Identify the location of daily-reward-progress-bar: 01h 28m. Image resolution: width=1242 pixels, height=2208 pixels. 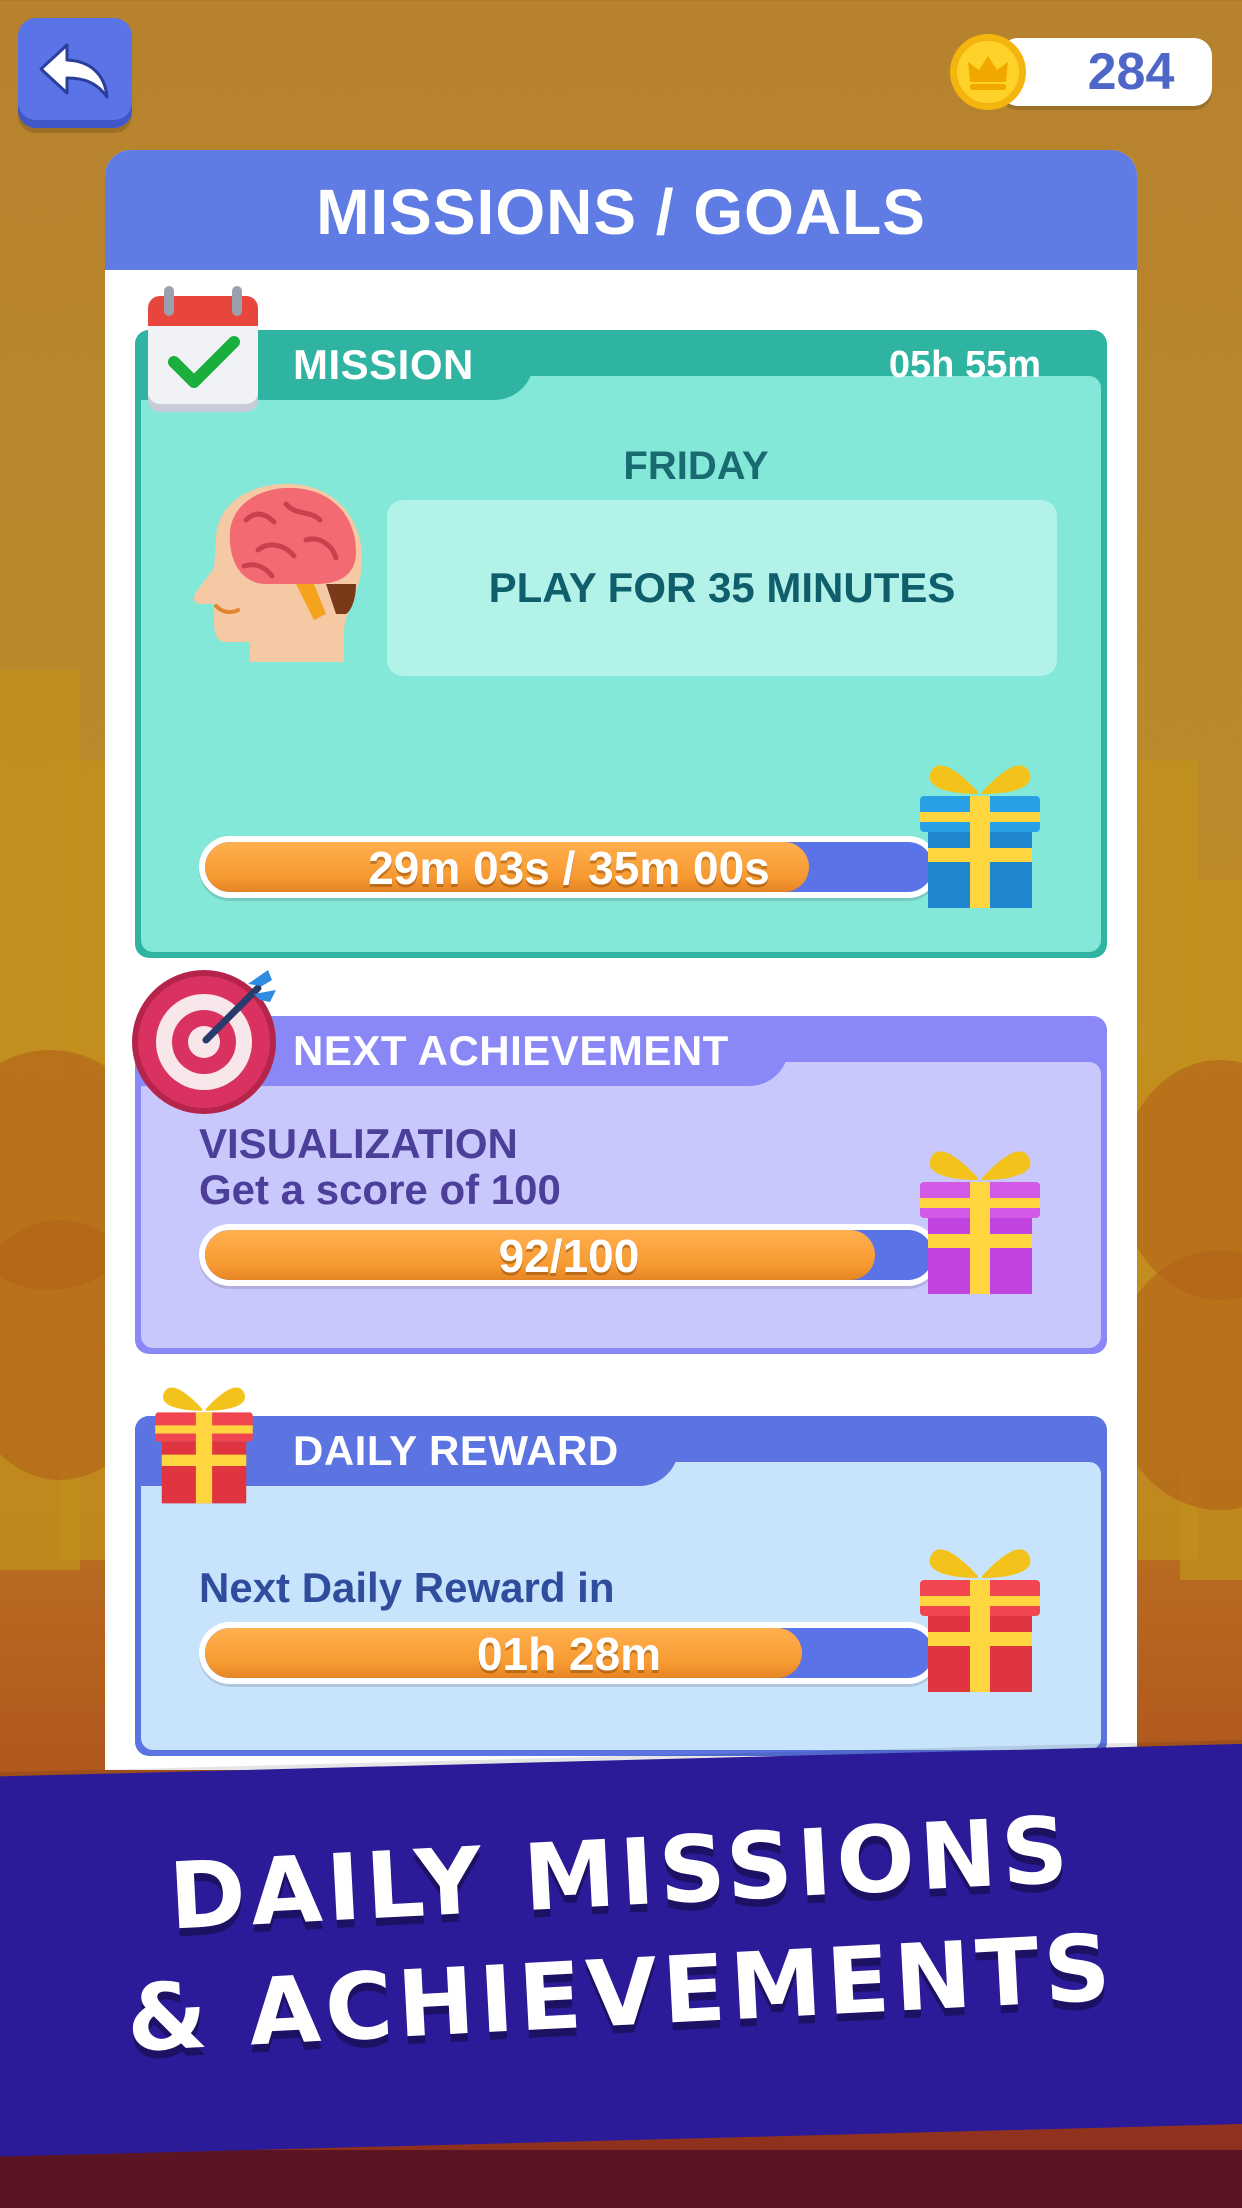
(569, 1653).